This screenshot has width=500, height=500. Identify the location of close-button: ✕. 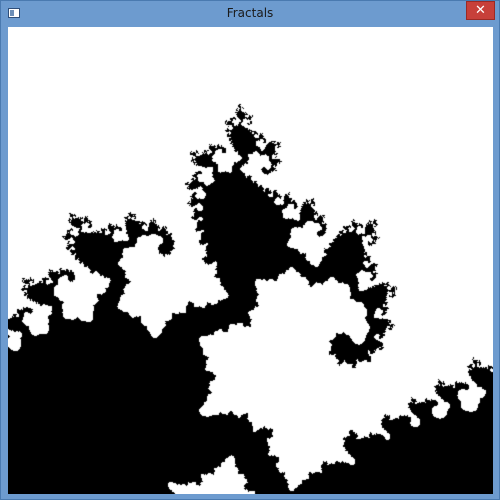
(480, 10).